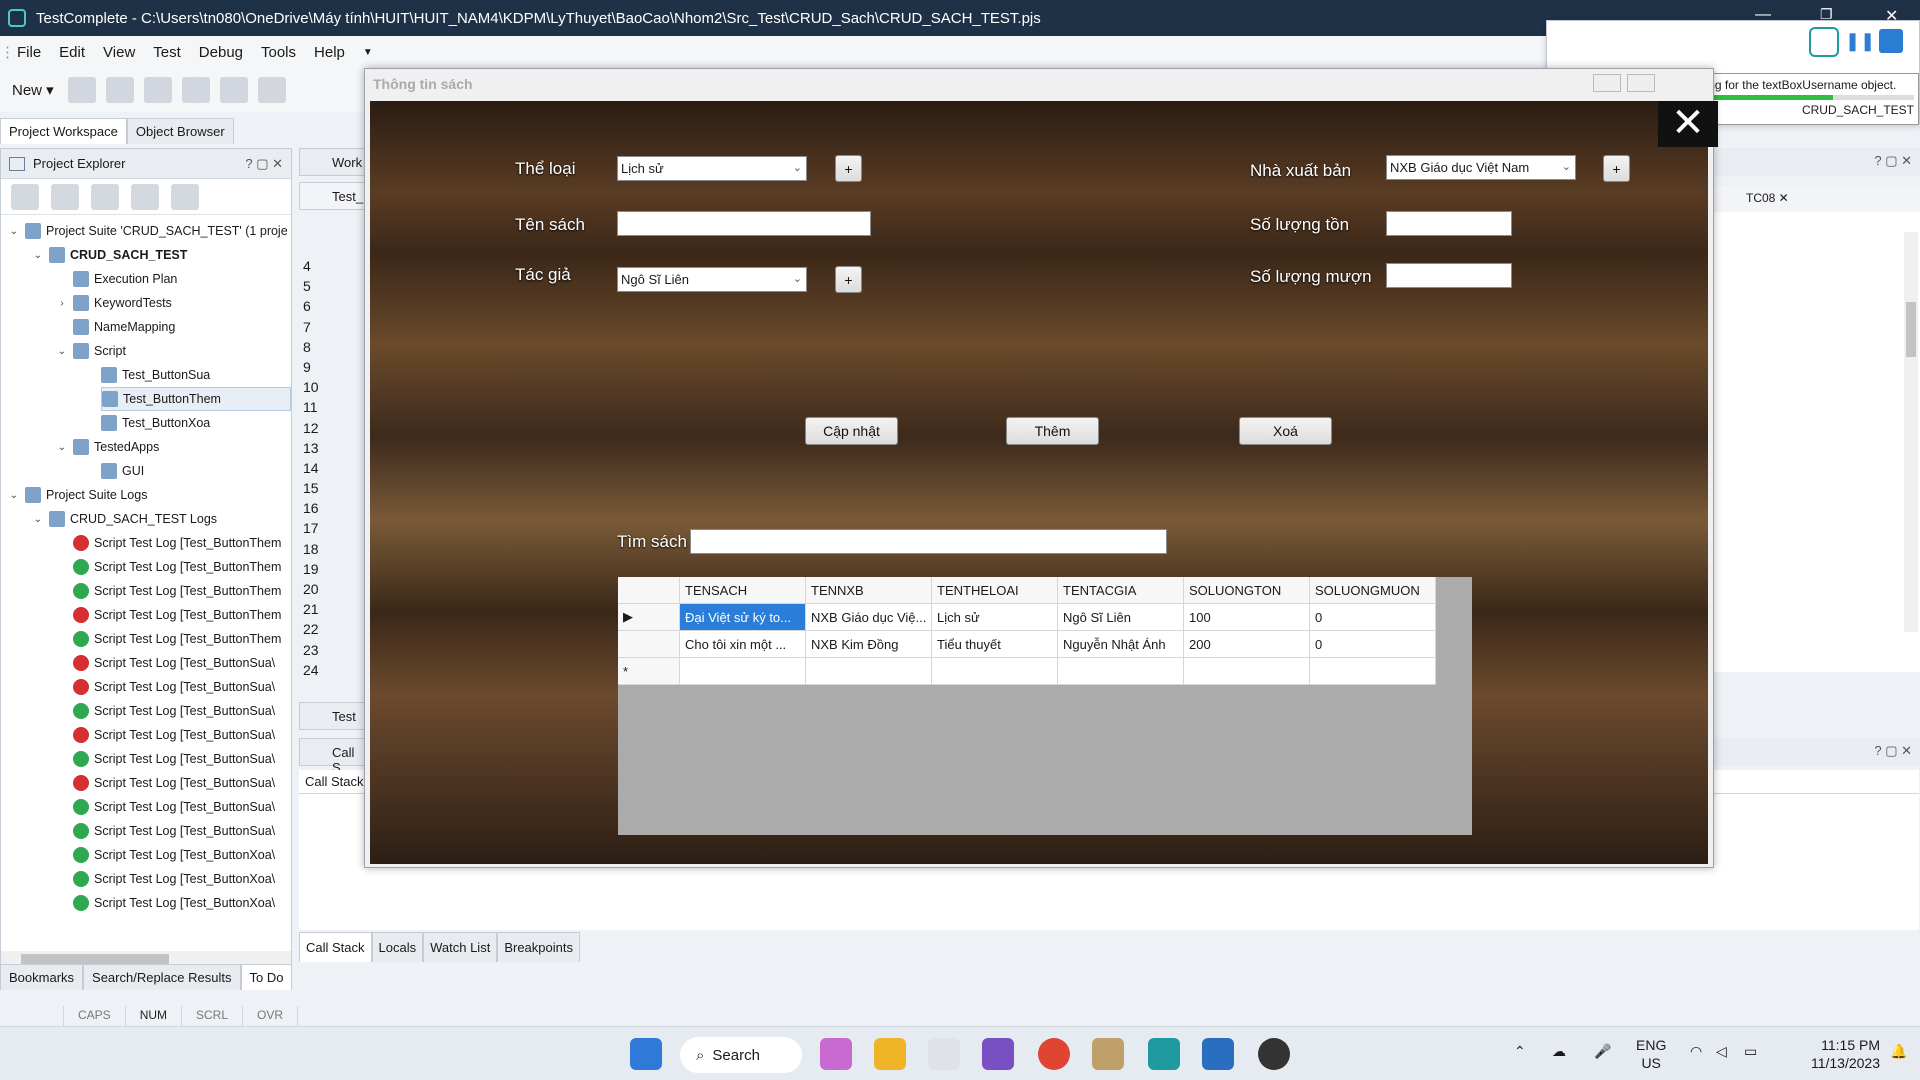 This screenshot has height=1080, width=1920. What do you see at coordinates (944, 1054) in the screenshot?
I see `snipping-tool-icon` at bounding box center [944, 1054].